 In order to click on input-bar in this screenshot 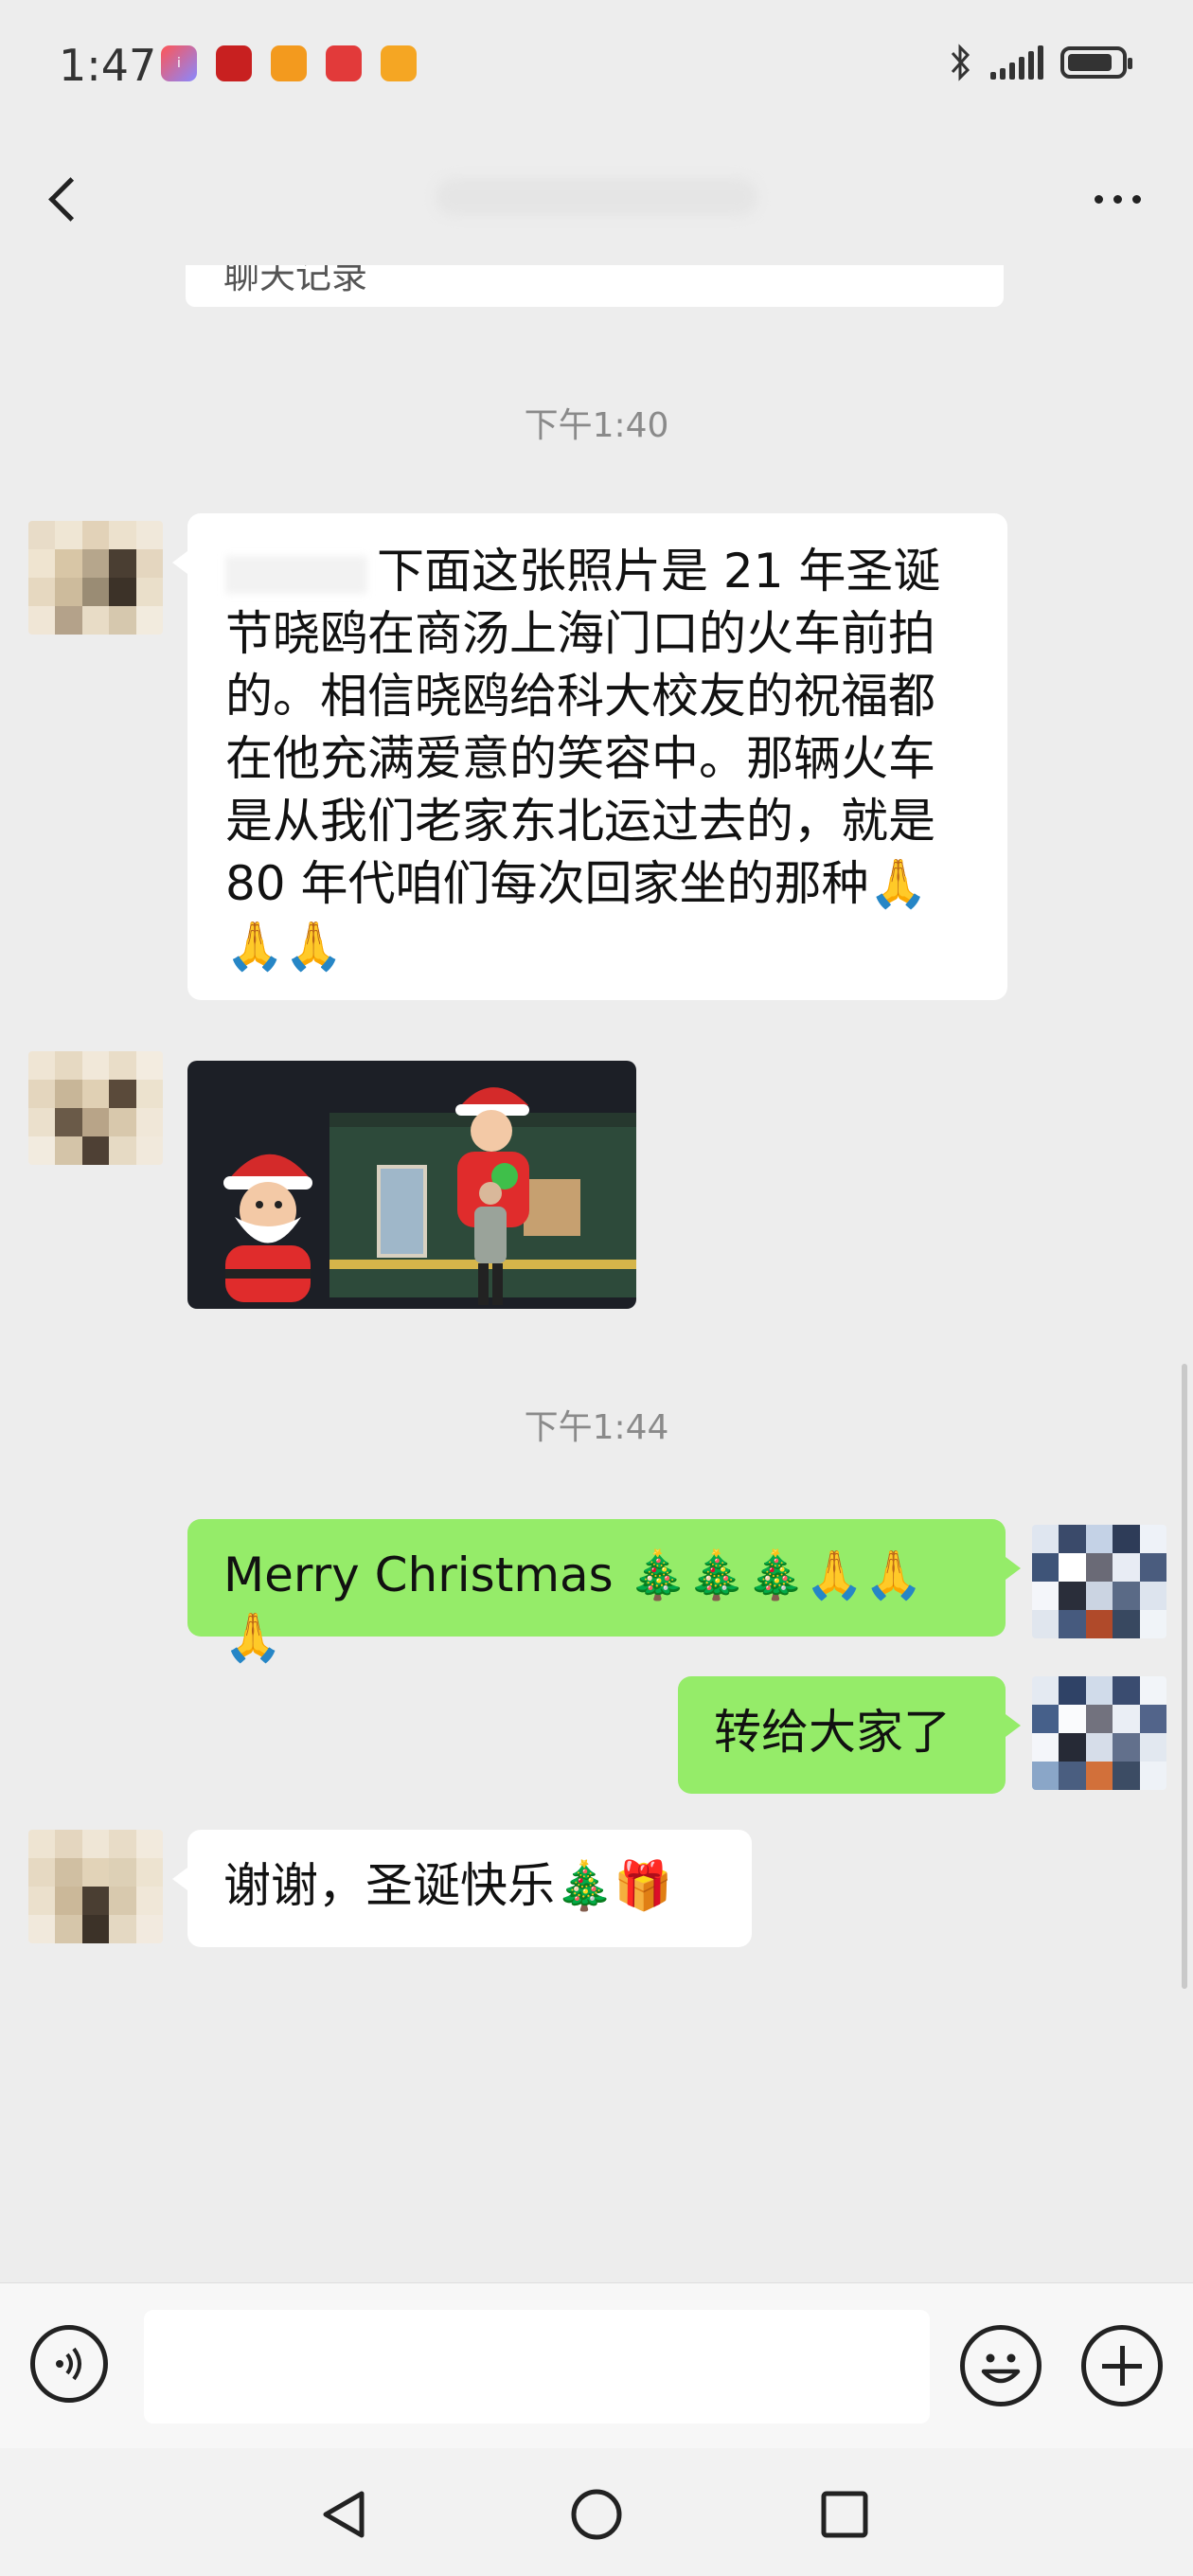, I will do `click(596, 2365)`.